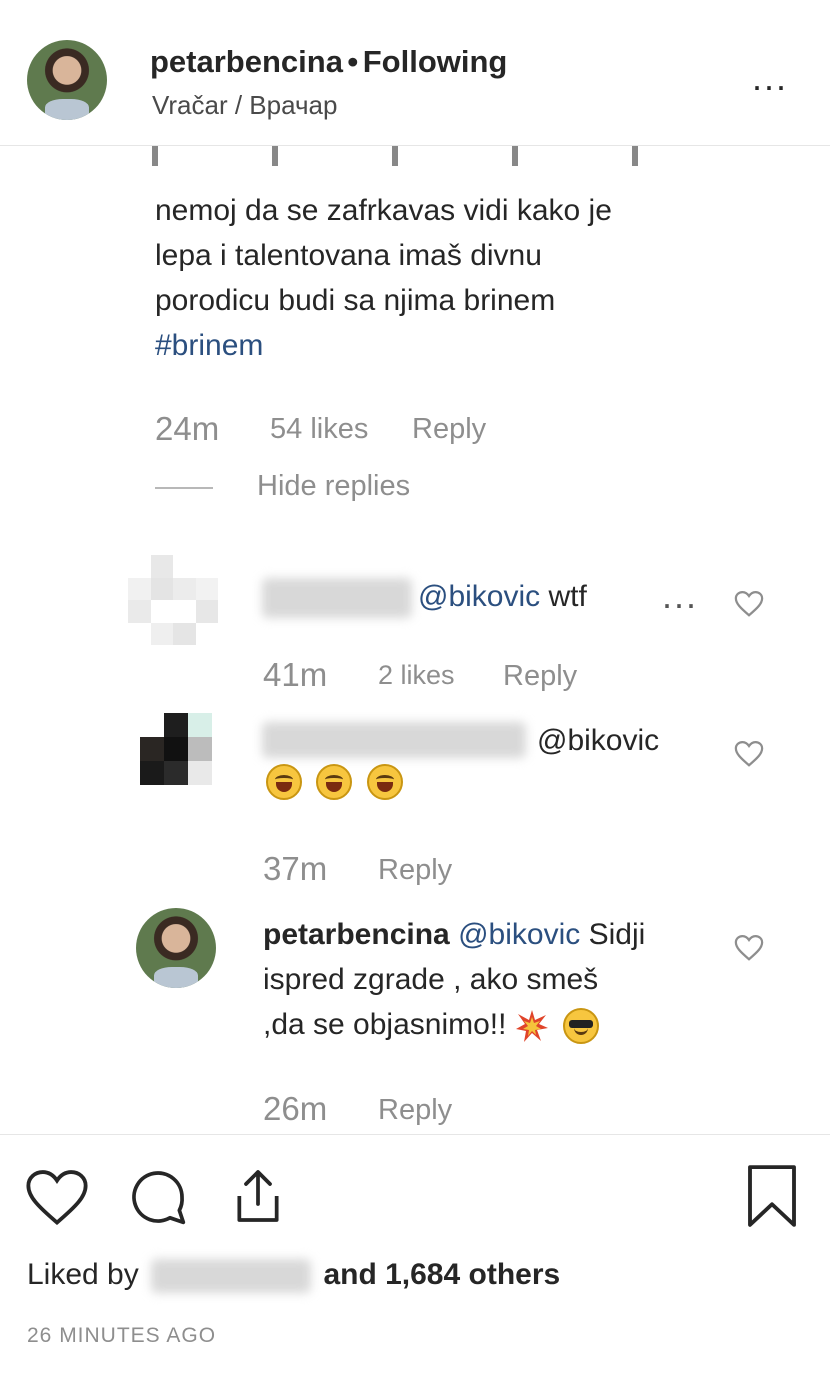 The height and width of the screenshot is (1375, 830). What do you see at coordinates (431, 979) in the screenshot?
I see `reply-body: ispred zgrade , ako smeš` at bounding box center [431, 979].